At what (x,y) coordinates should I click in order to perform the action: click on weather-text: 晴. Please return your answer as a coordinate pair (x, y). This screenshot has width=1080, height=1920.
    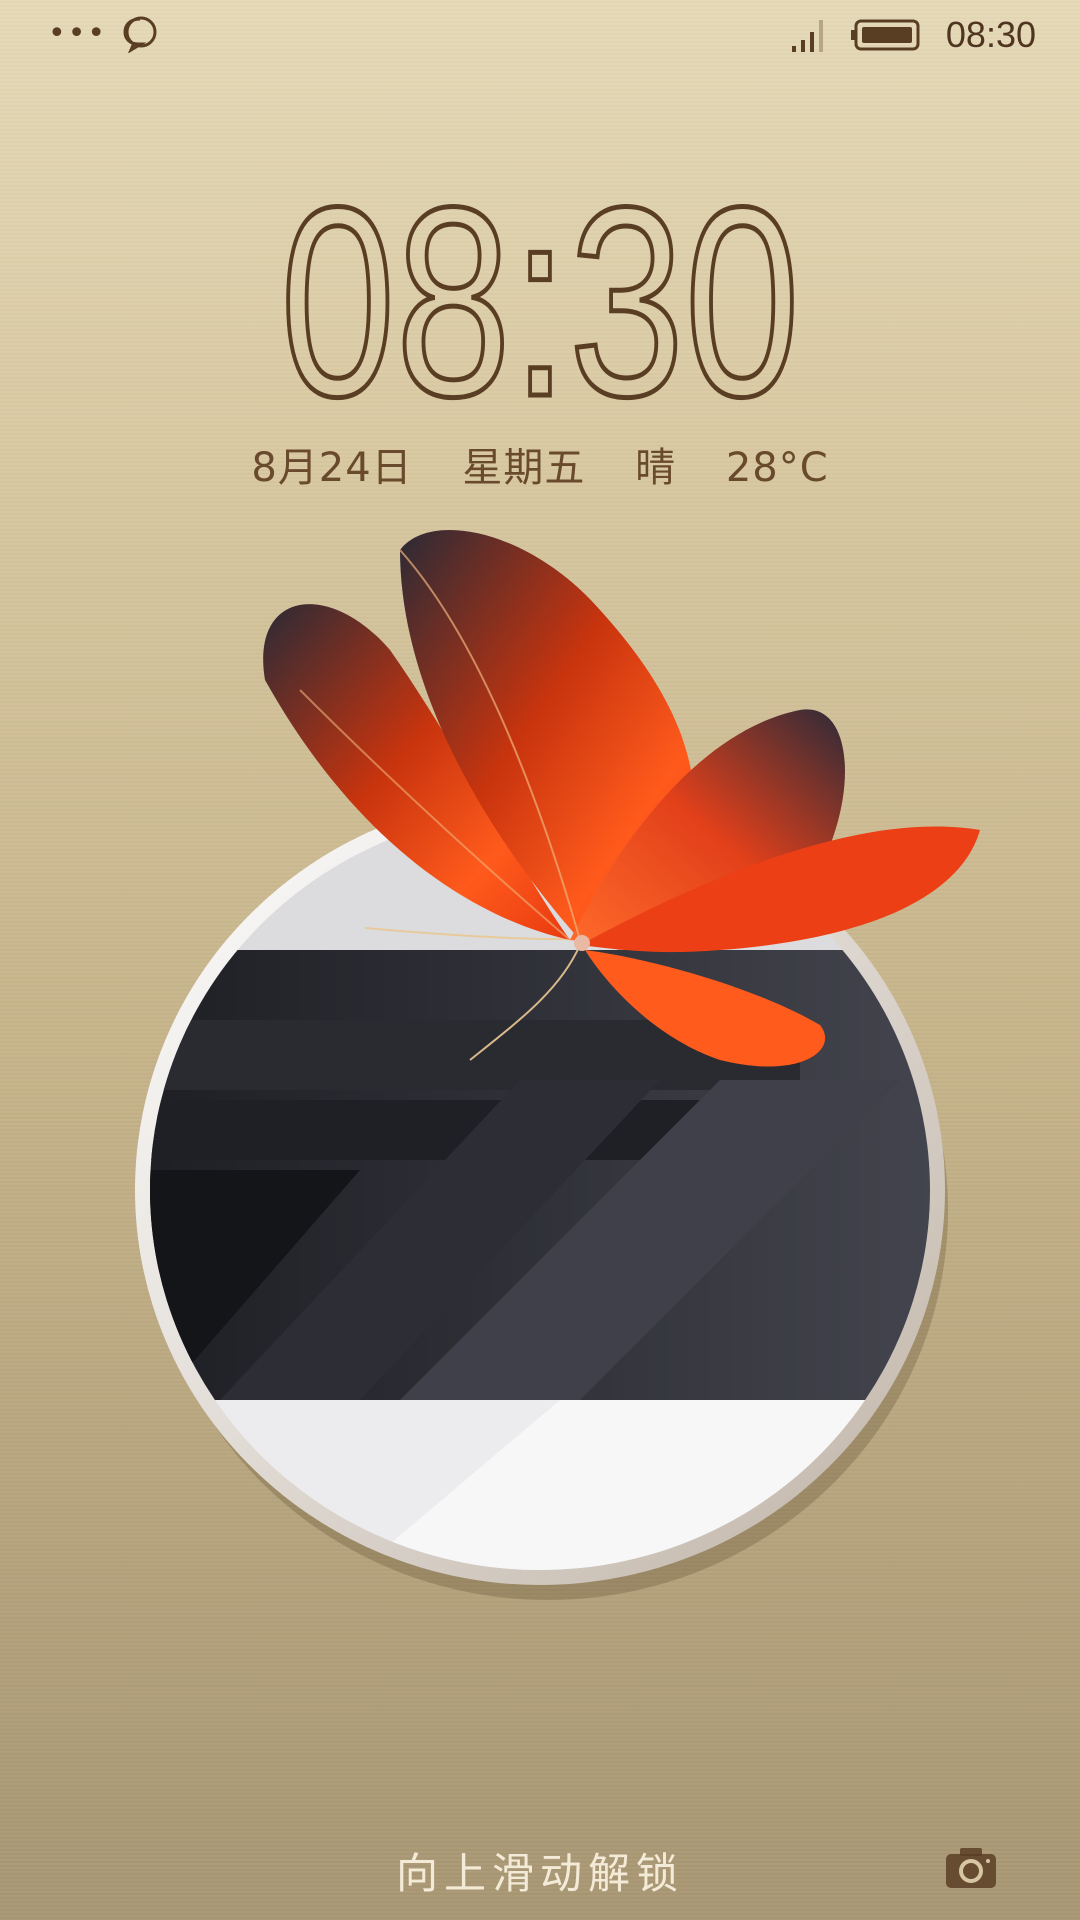
    Looking at the image, I should click on (656, 468).